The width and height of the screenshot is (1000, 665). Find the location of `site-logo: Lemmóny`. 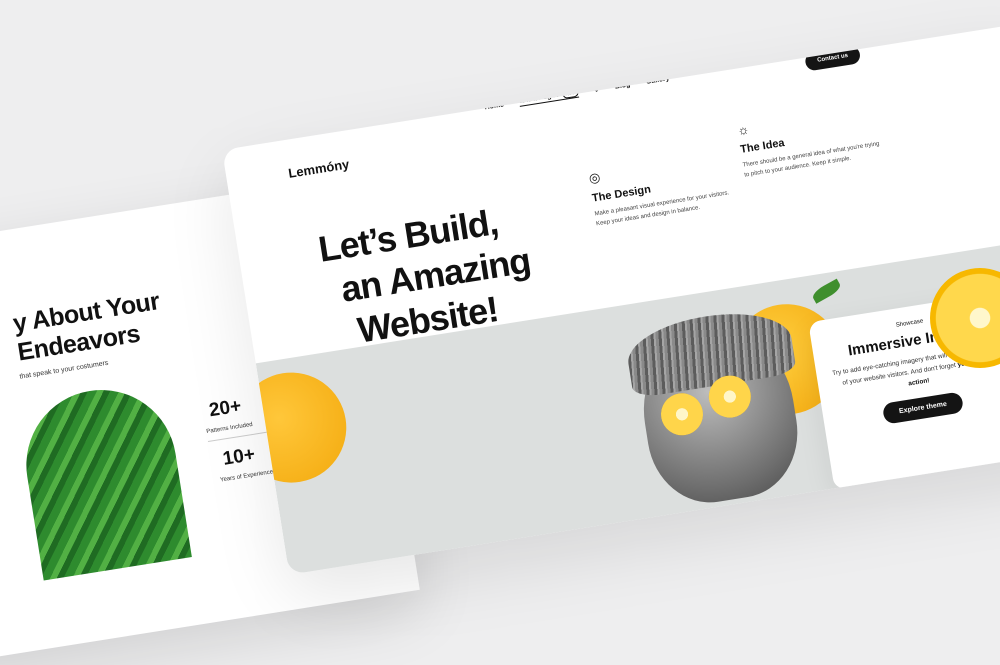

site-logo: Lemmóny is located at coordinates (318, 168).